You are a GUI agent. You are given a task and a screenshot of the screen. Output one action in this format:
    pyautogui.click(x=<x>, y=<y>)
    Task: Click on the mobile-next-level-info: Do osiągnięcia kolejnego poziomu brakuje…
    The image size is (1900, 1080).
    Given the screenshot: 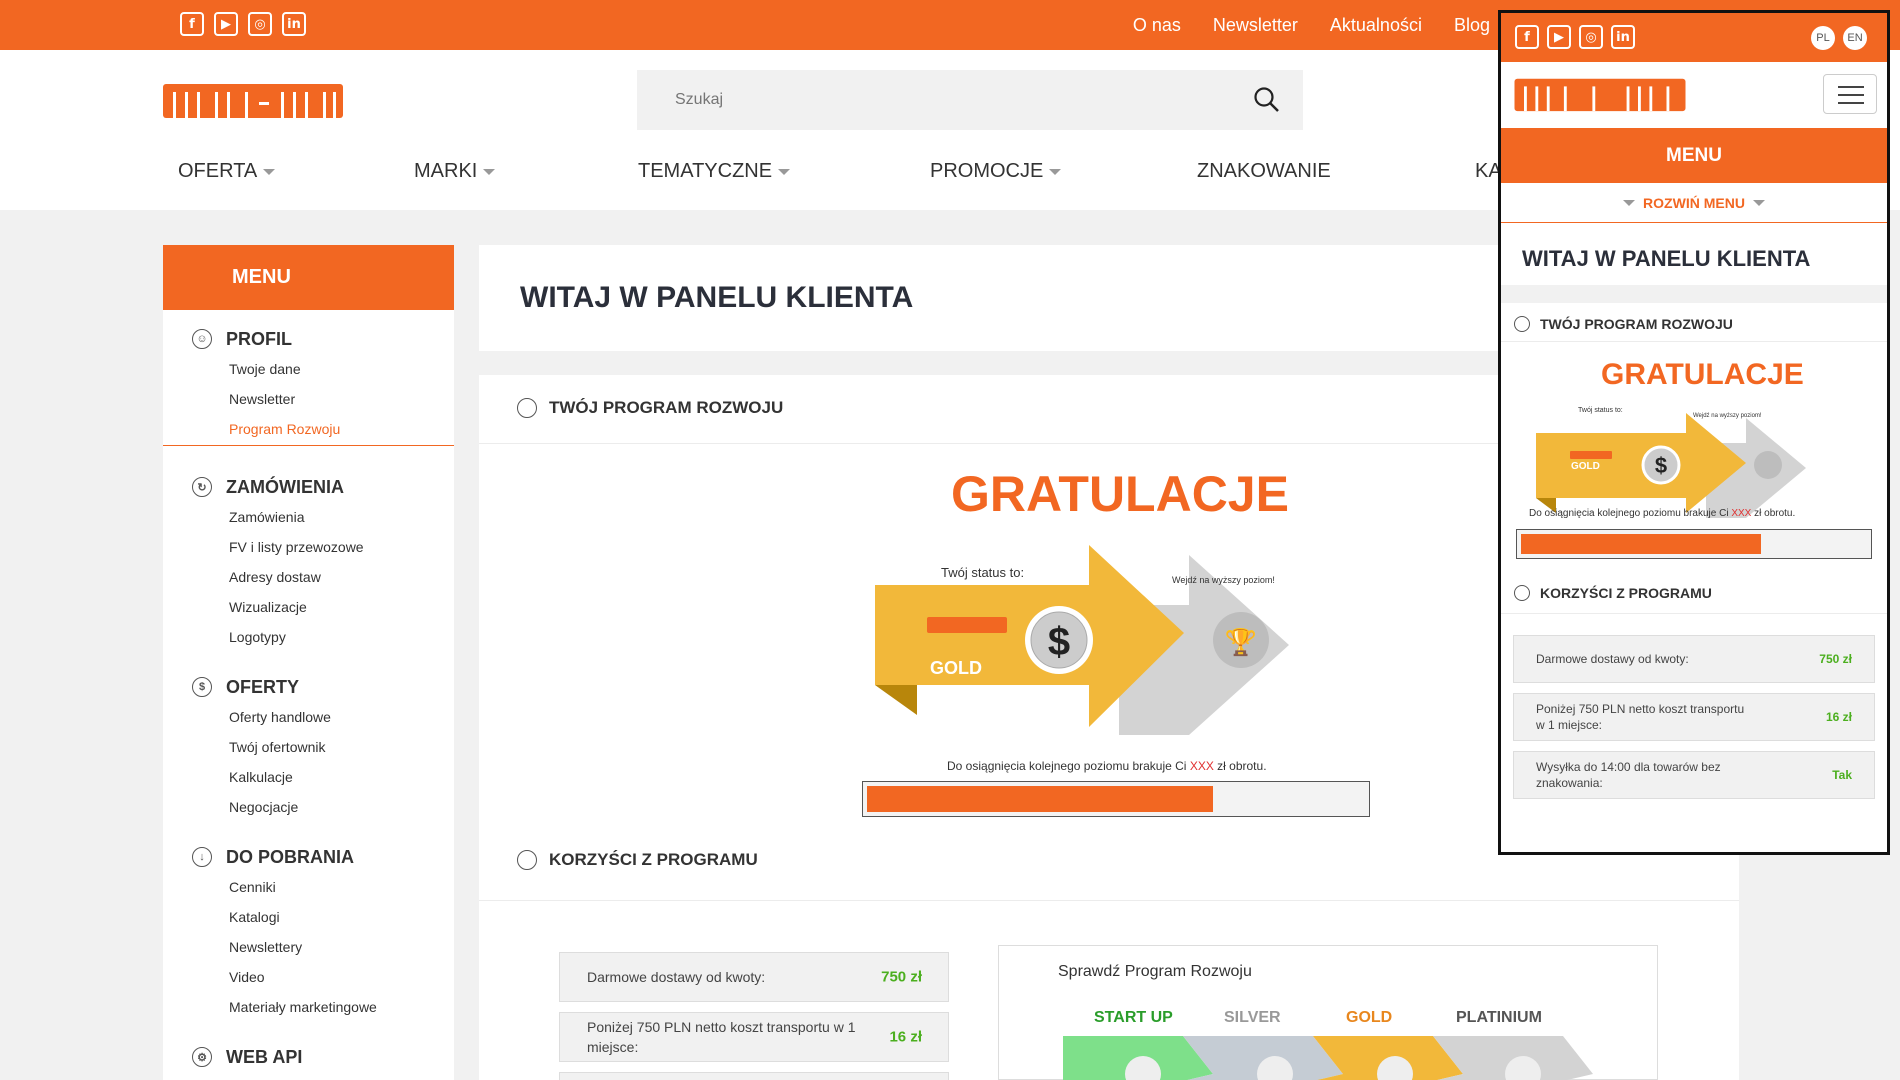 What is the action you would take?
    pyautogui.click(x=1662, y=513)
    